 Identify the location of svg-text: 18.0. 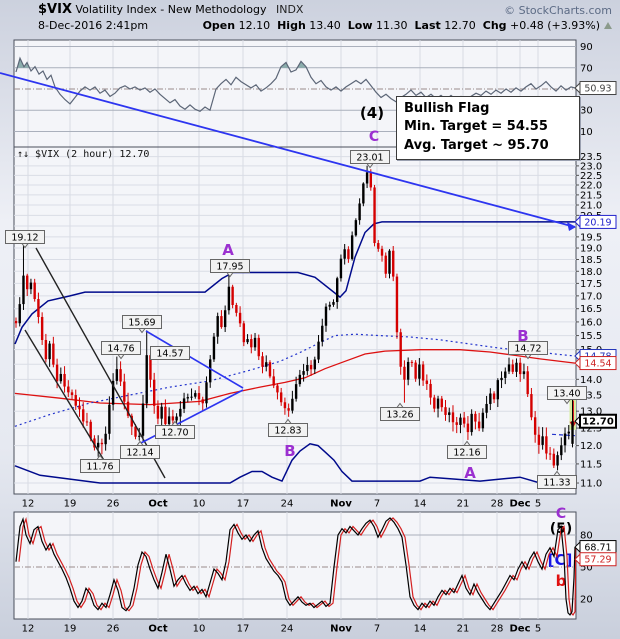
(591, 272).